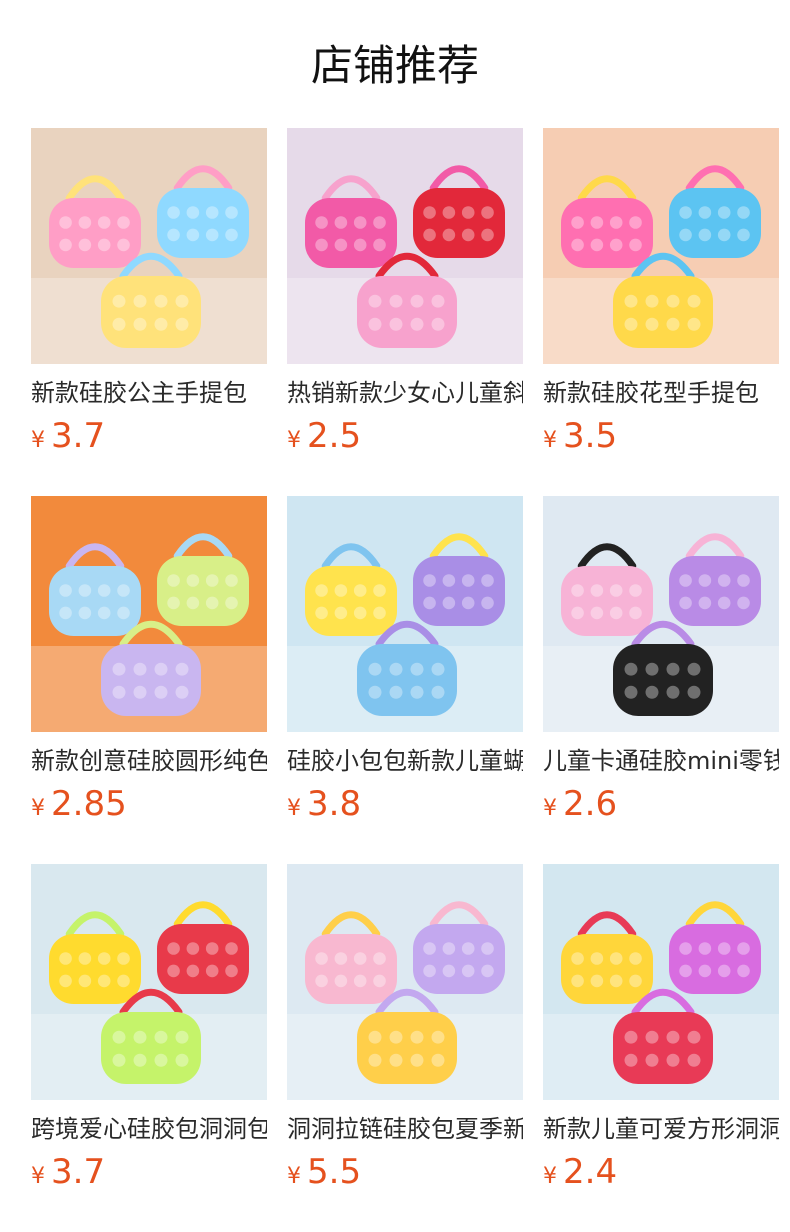 This screenshot has width=790, height=1232. I want to click on product-card: 硅胶小包包新款儿童蝴蝶包 ¥3.8, so click(405, 680).